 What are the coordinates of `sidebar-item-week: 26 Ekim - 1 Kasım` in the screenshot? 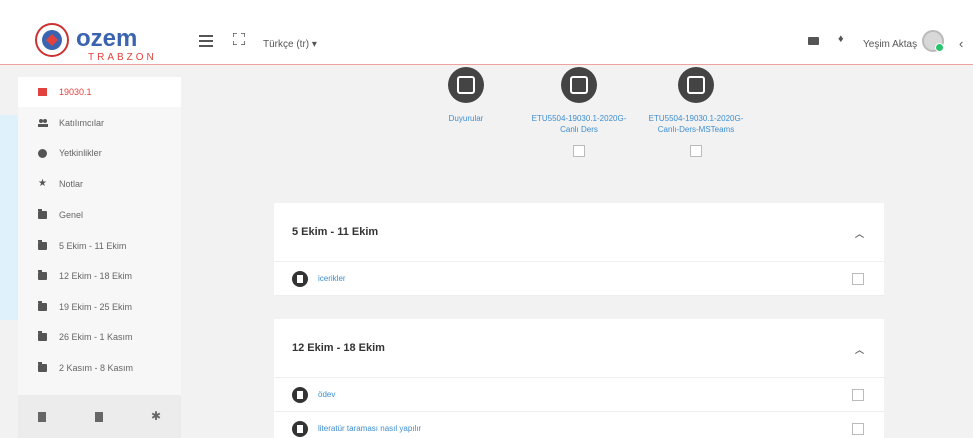 It's located at (99, 337).